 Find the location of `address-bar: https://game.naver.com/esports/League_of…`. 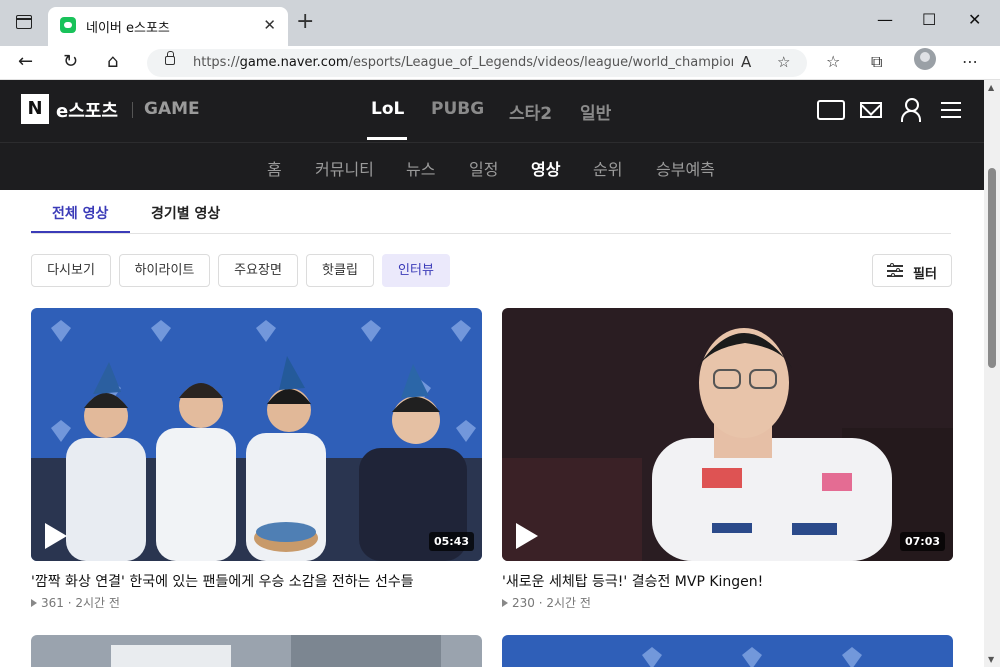

address-bar: https://game.naver.com/esports/League_of… is located at coordinates (477, 63).